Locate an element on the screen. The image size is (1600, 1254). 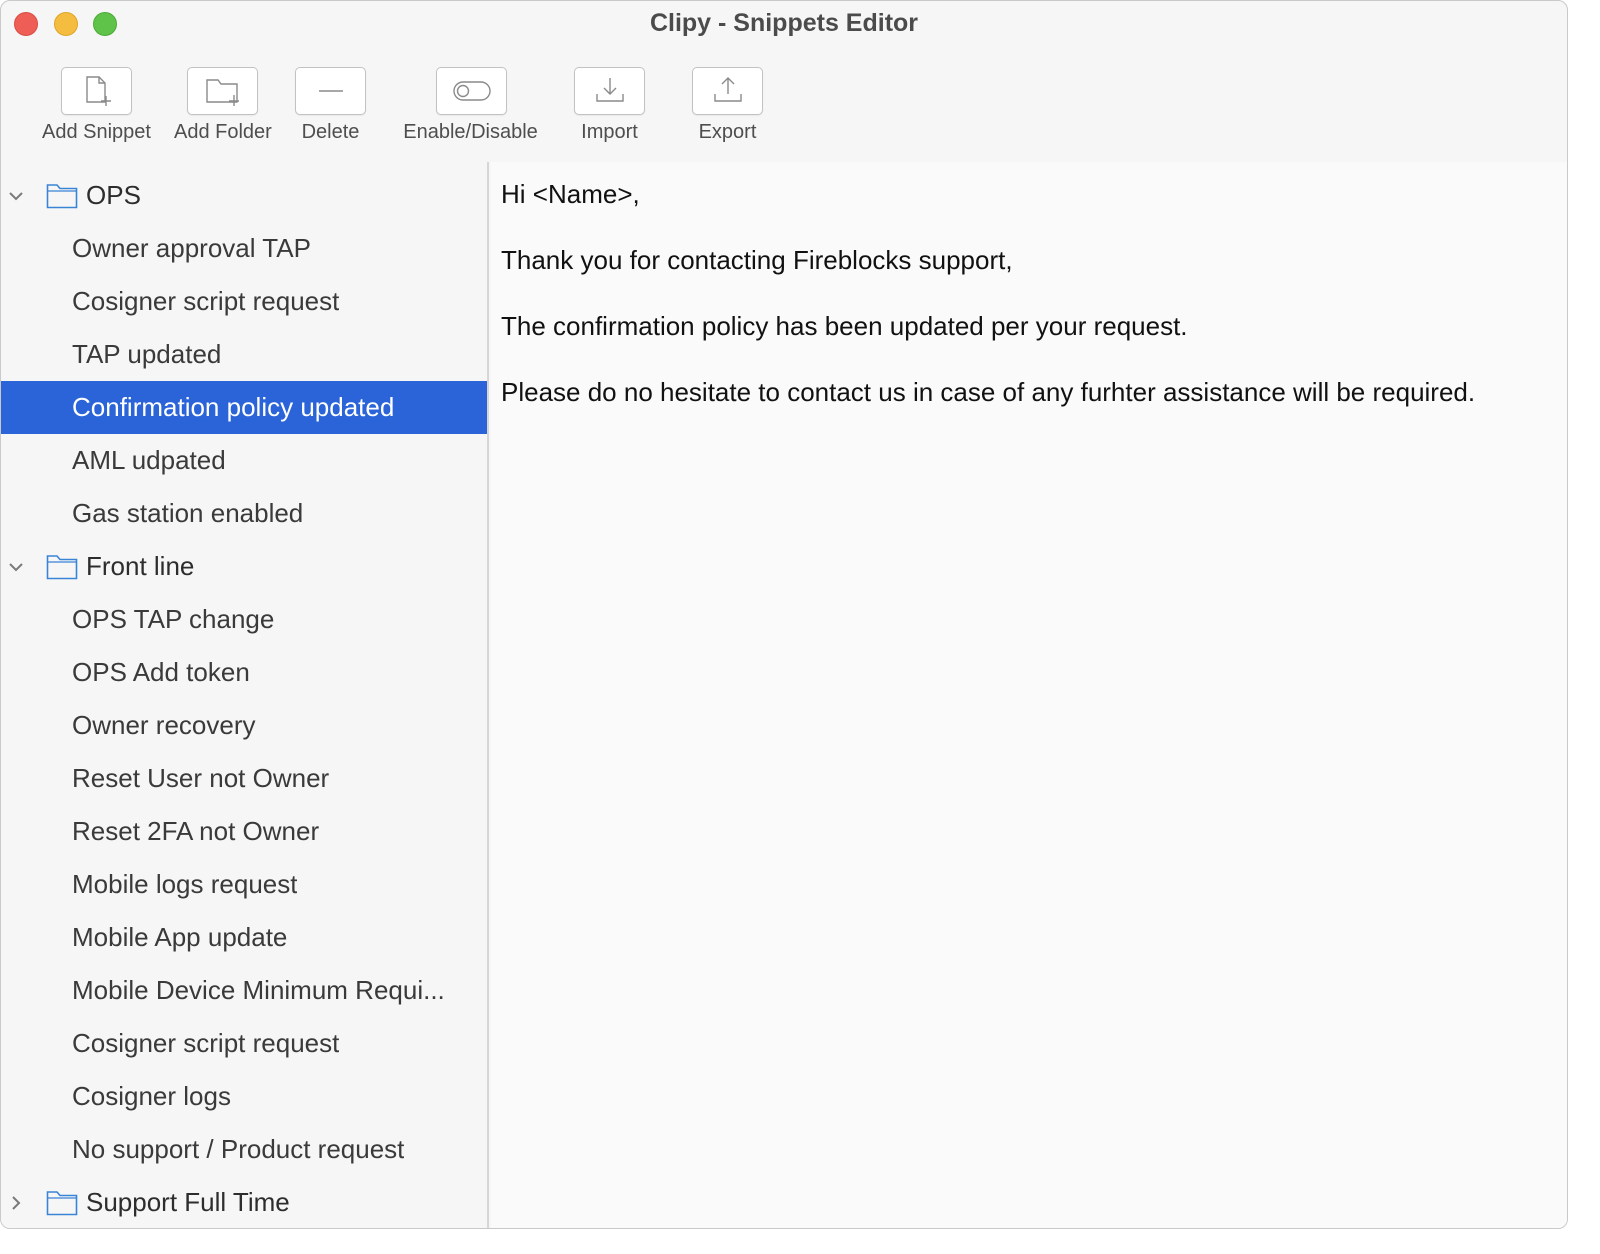
snippet-row: OPS Add token is located at coordinates (244, 672).